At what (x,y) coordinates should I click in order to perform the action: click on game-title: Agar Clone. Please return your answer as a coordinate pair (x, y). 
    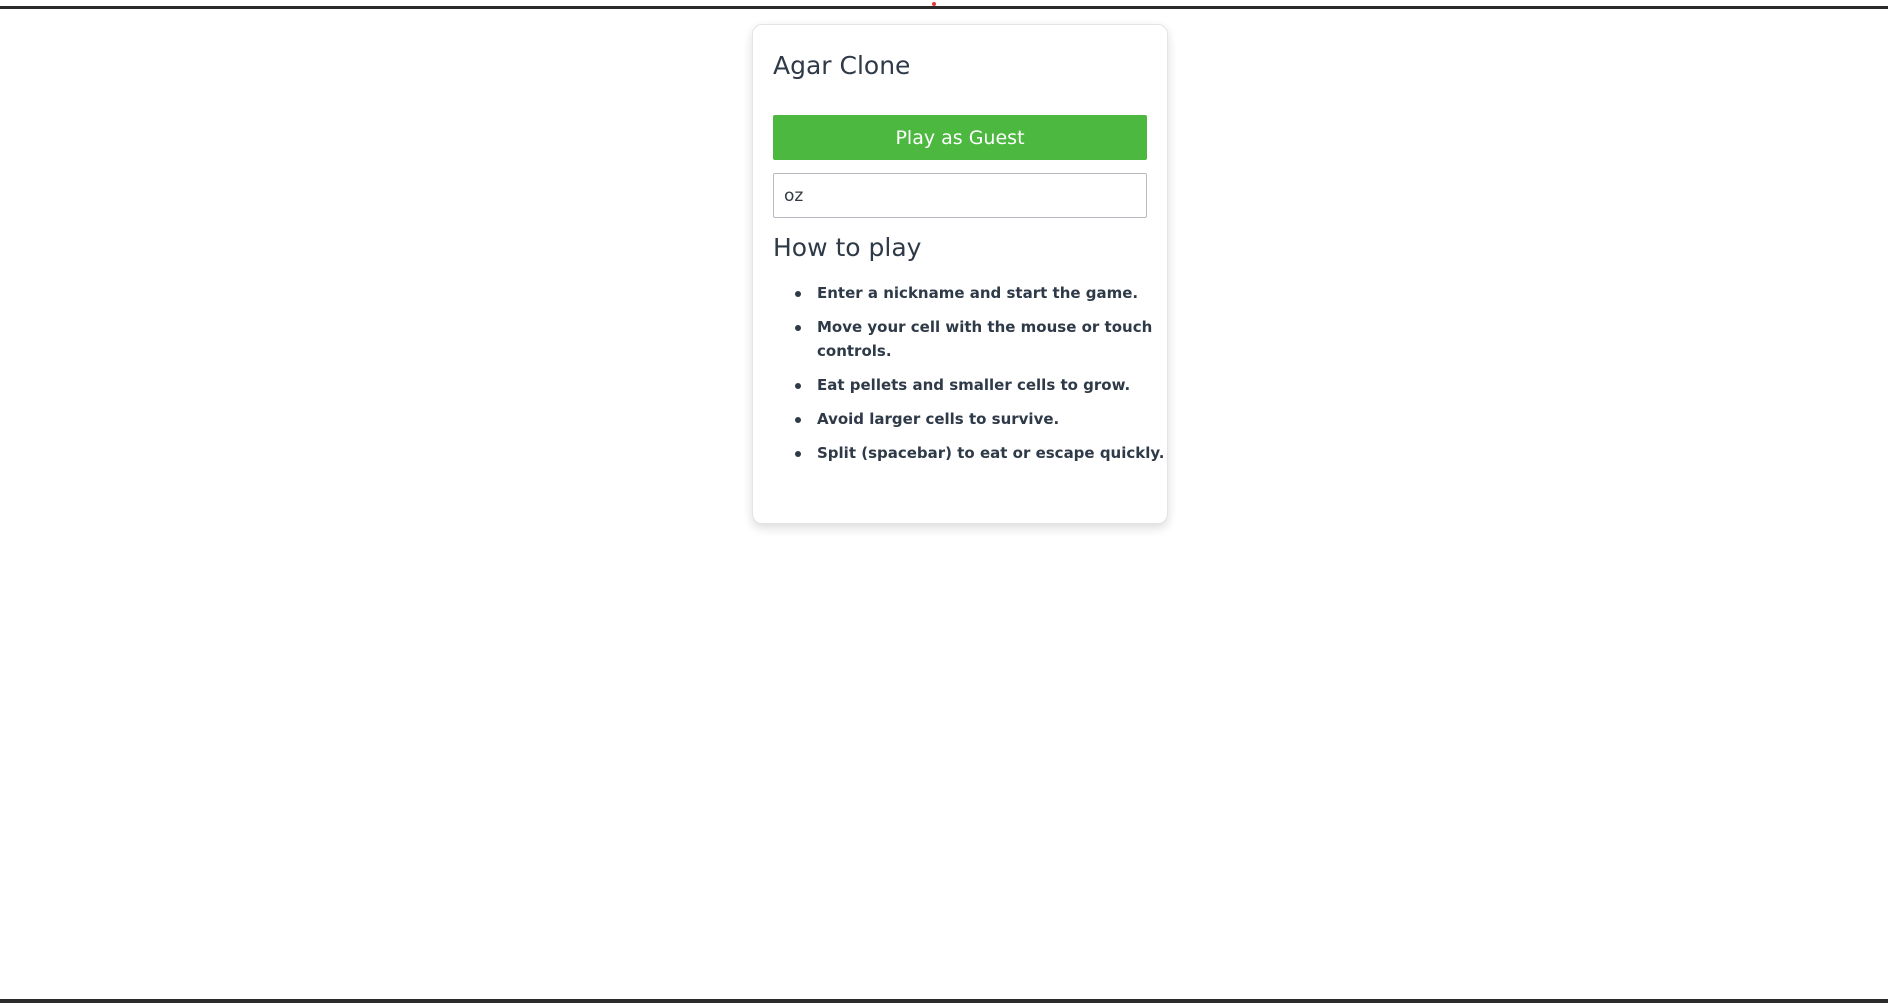
    Looking at the image, I should click on (842, 65).